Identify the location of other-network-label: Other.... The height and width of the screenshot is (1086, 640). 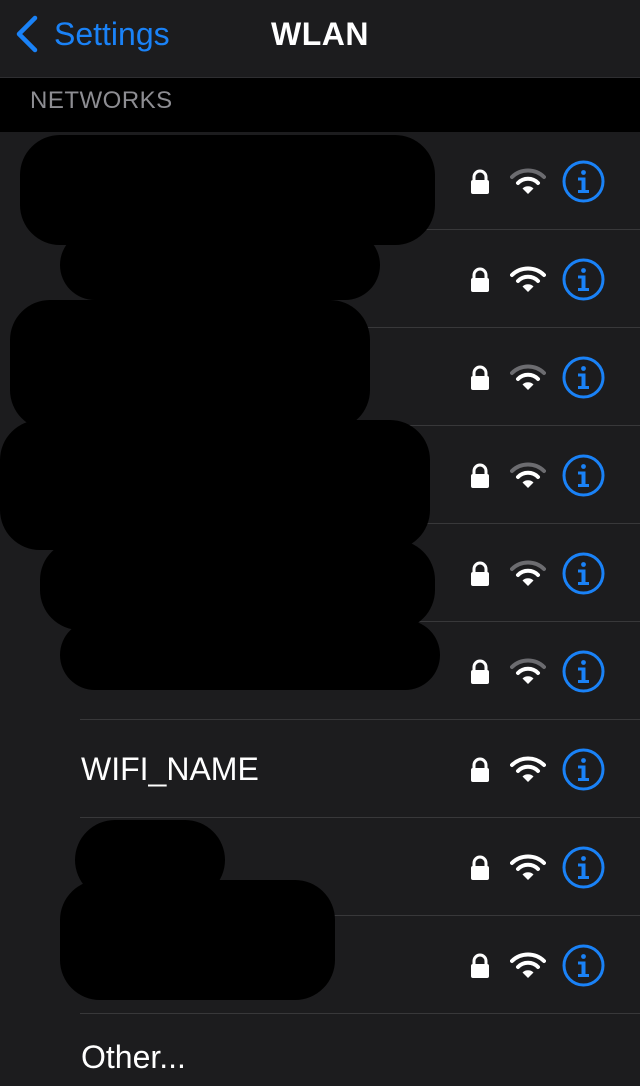
(133, 1057).